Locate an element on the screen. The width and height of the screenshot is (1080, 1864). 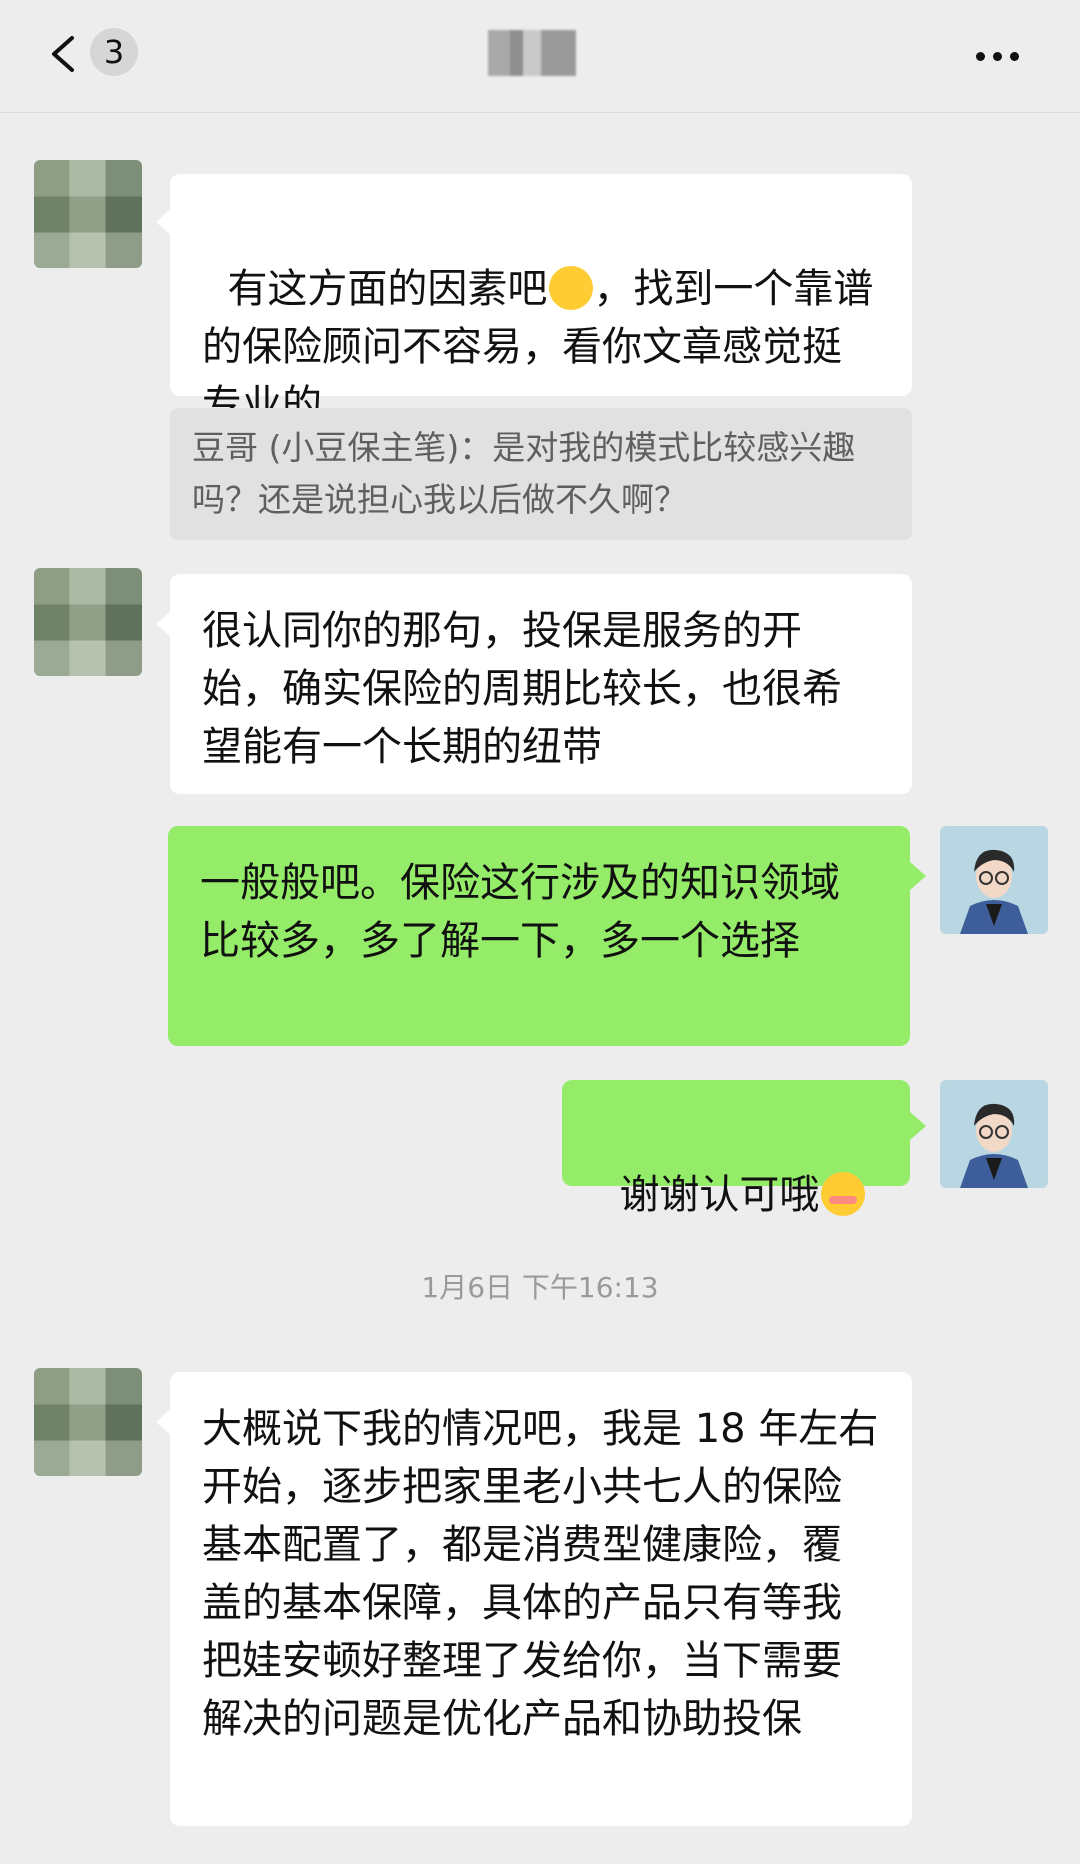
message-text: 有这方面的因素吧 is located at coordinates (387, 289).